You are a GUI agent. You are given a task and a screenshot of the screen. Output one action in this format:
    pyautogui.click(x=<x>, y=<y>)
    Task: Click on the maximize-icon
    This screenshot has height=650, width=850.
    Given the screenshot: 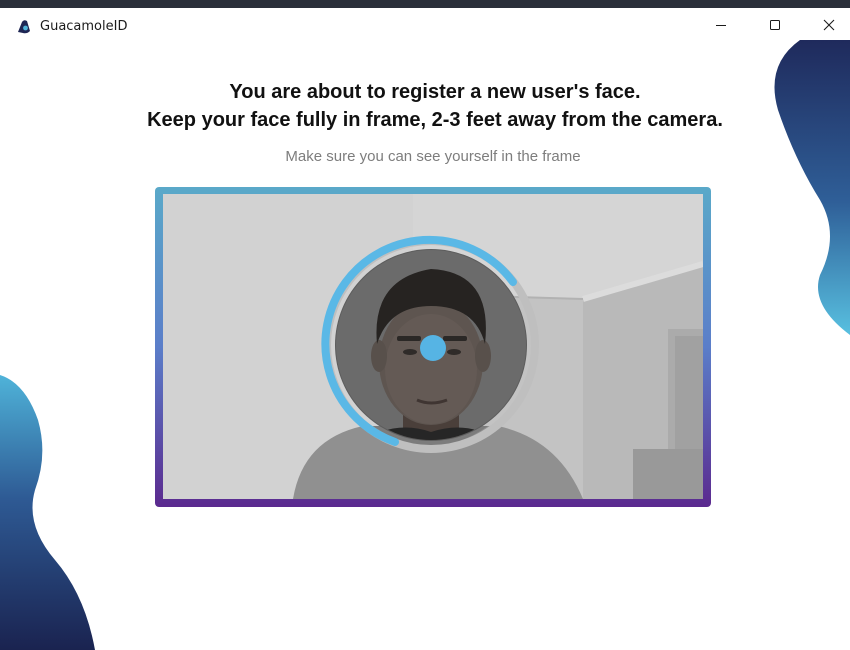 What is the action you would take?
    pyautogui.click(x=775, y=25)
    